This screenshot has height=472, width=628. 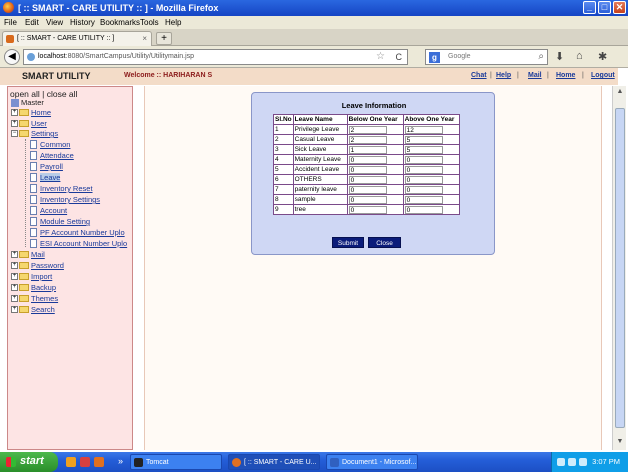 I want to click on search-icon: ⌕, so click(x=541, y=56).